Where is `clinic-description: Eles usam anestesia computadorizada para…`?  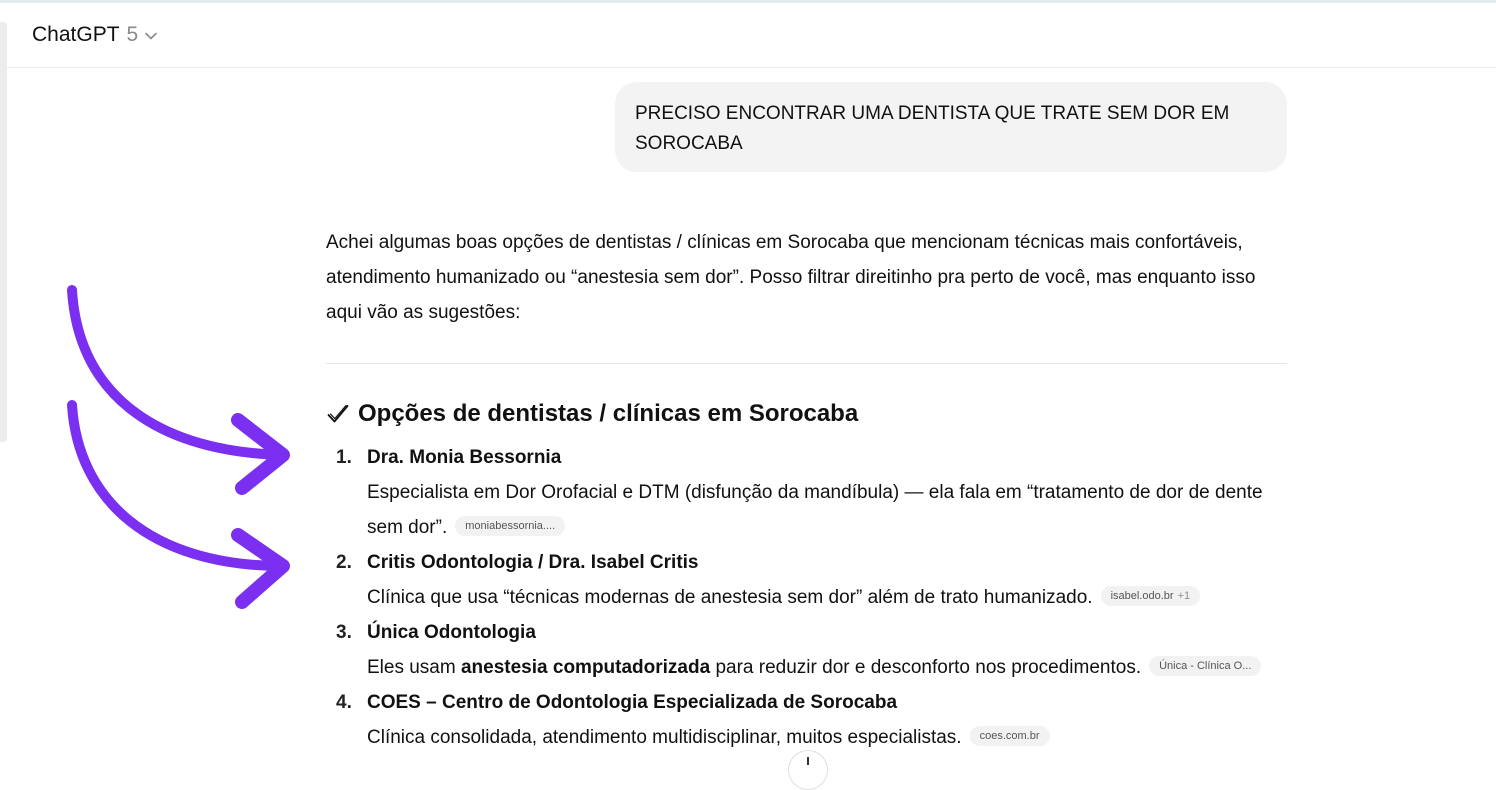 clinic-description: Eles usam anestesia computadorizada para… is located at coordinates (826, 667).